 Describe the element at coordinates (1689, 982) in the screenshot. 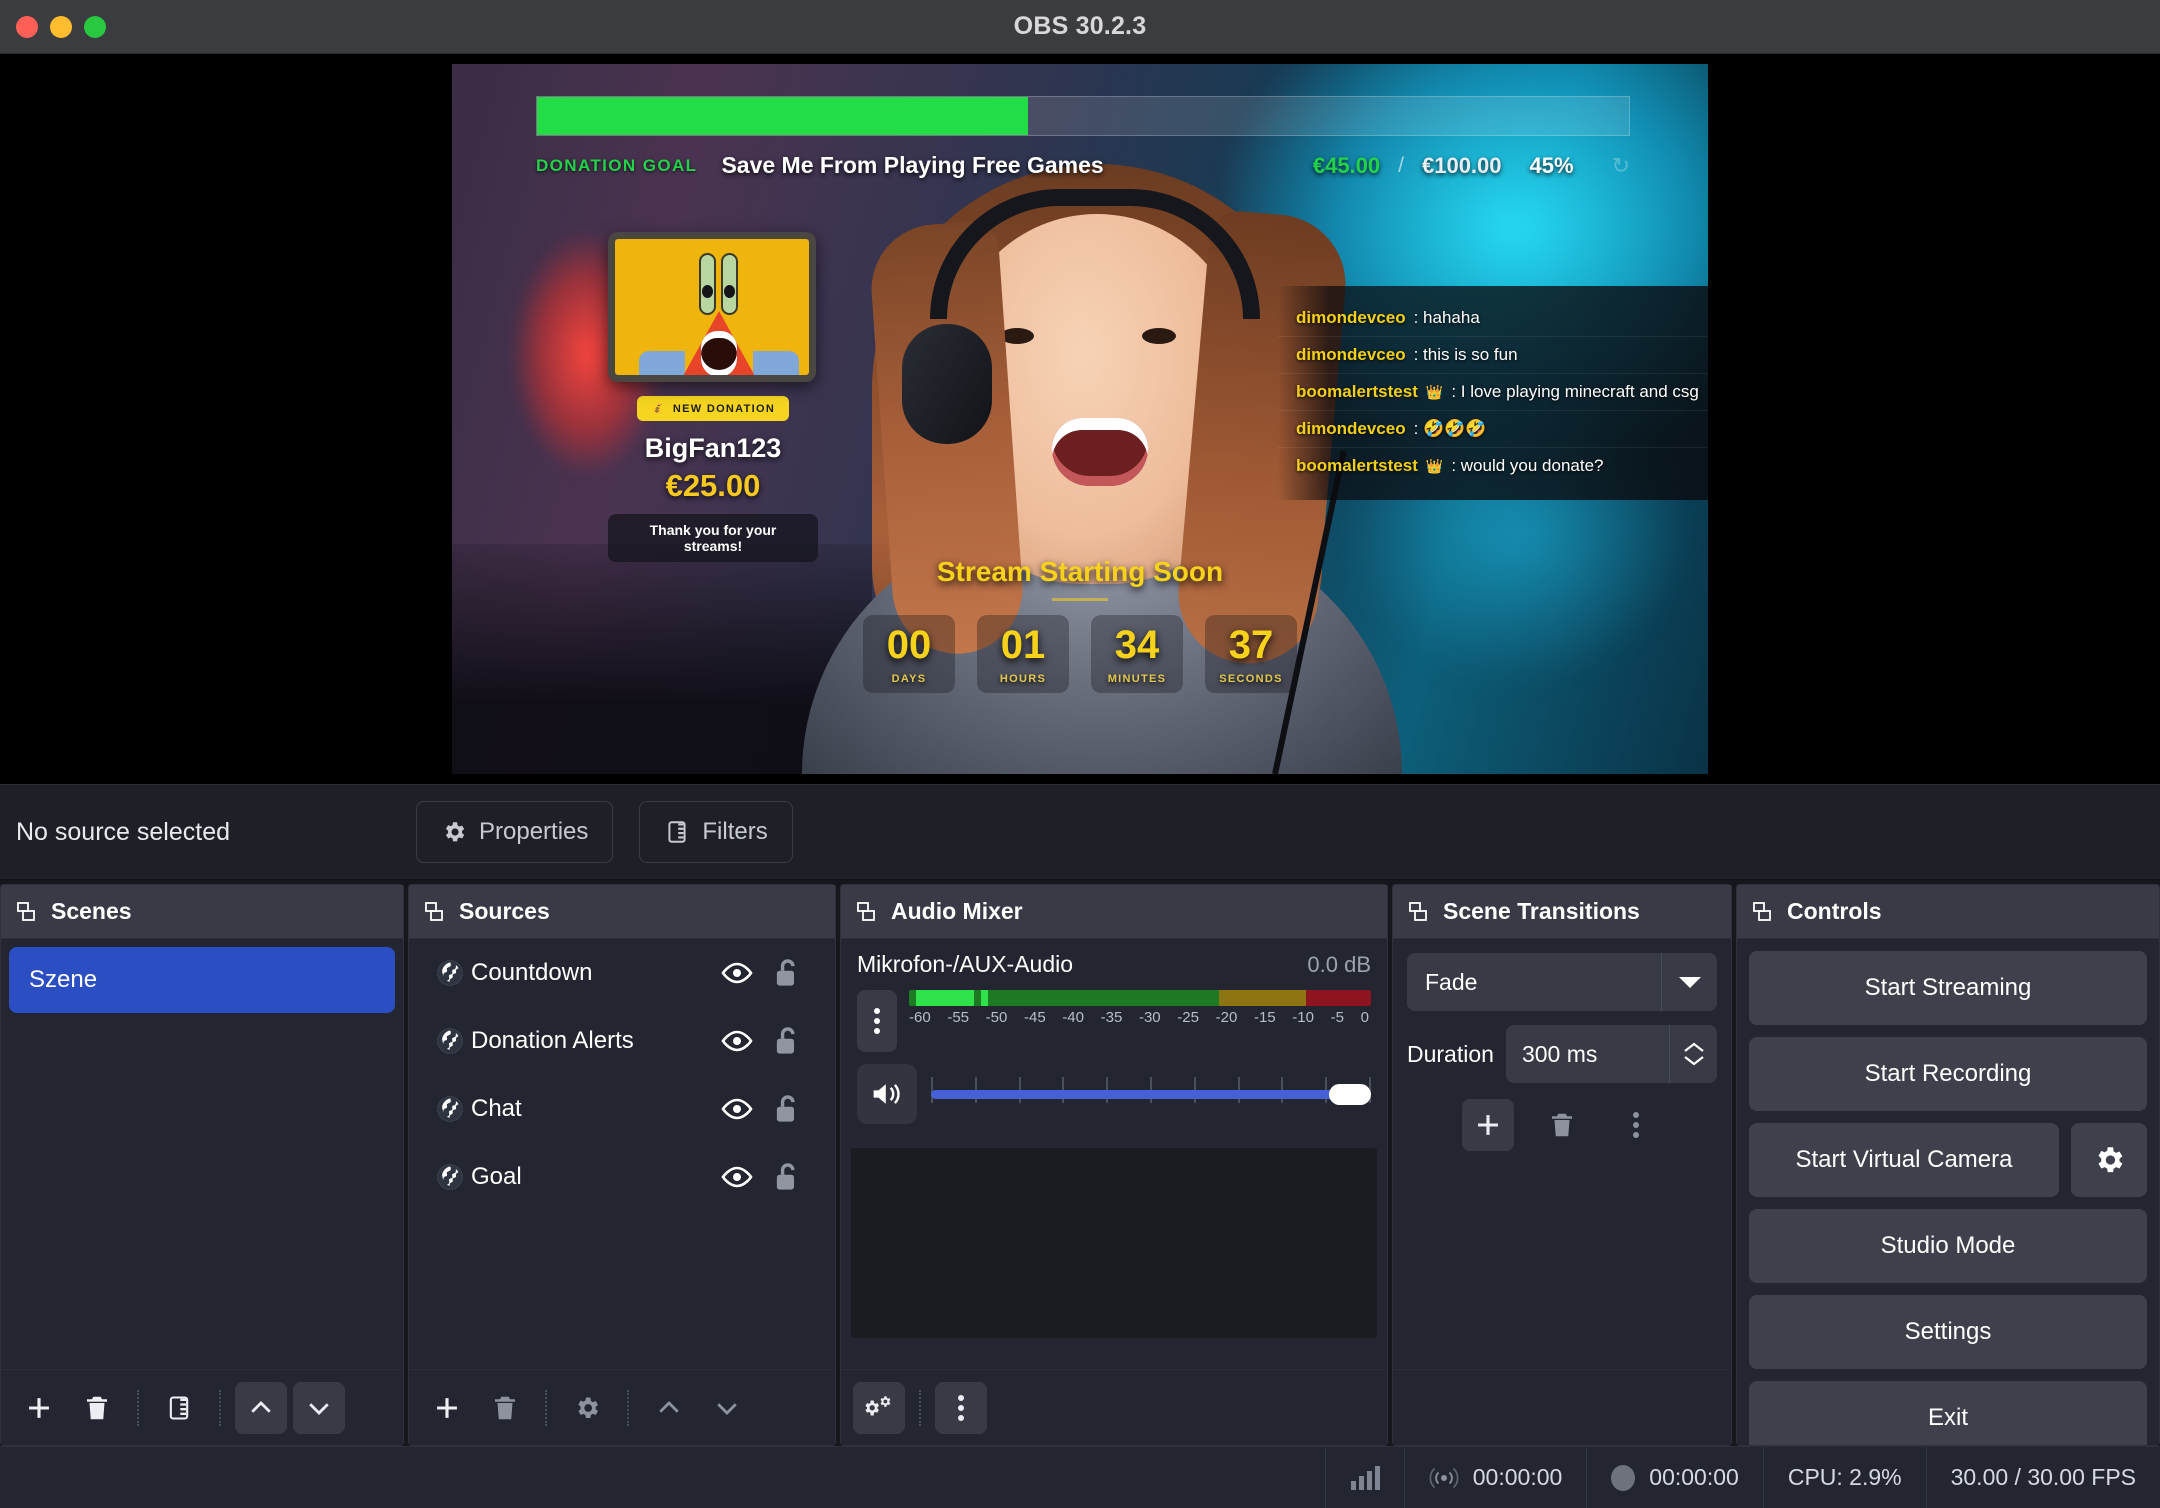

I see `chevron-down-icon` at that location.